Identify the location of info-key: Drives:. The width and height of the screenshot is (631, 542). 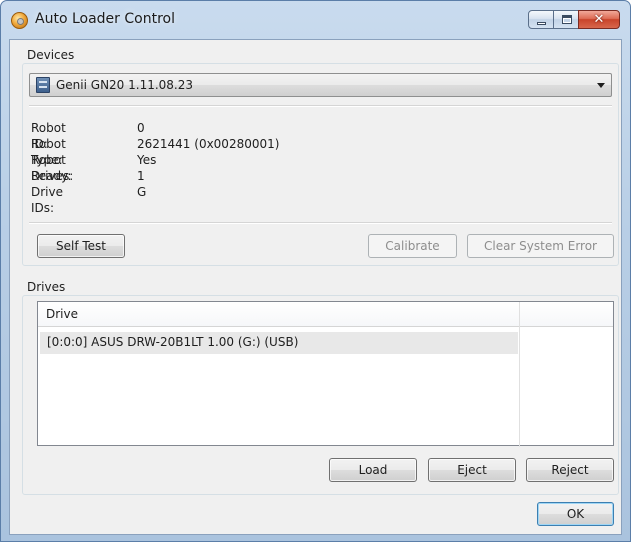
(52, 176).